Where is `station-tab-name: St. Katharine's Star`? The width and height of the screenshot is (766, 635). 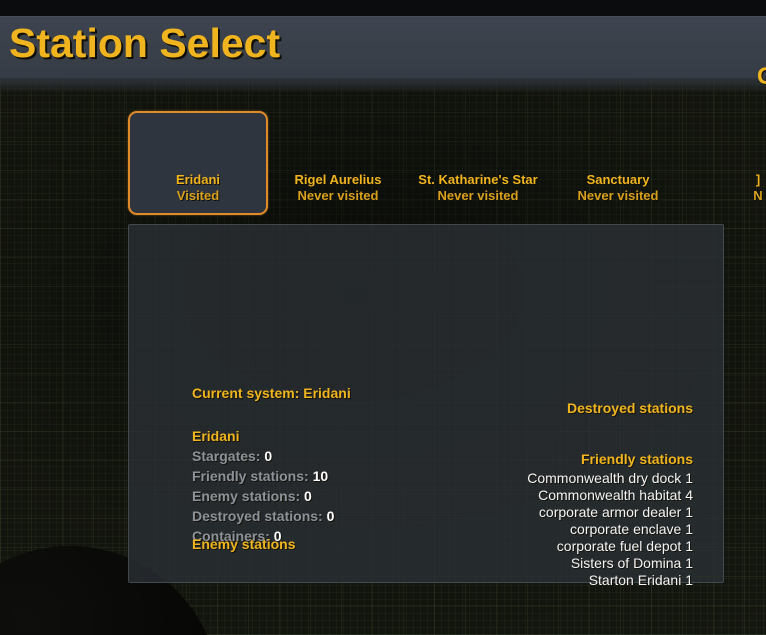 station-tab-name: St. Katharine's Star is located at coordinates (478, 179).